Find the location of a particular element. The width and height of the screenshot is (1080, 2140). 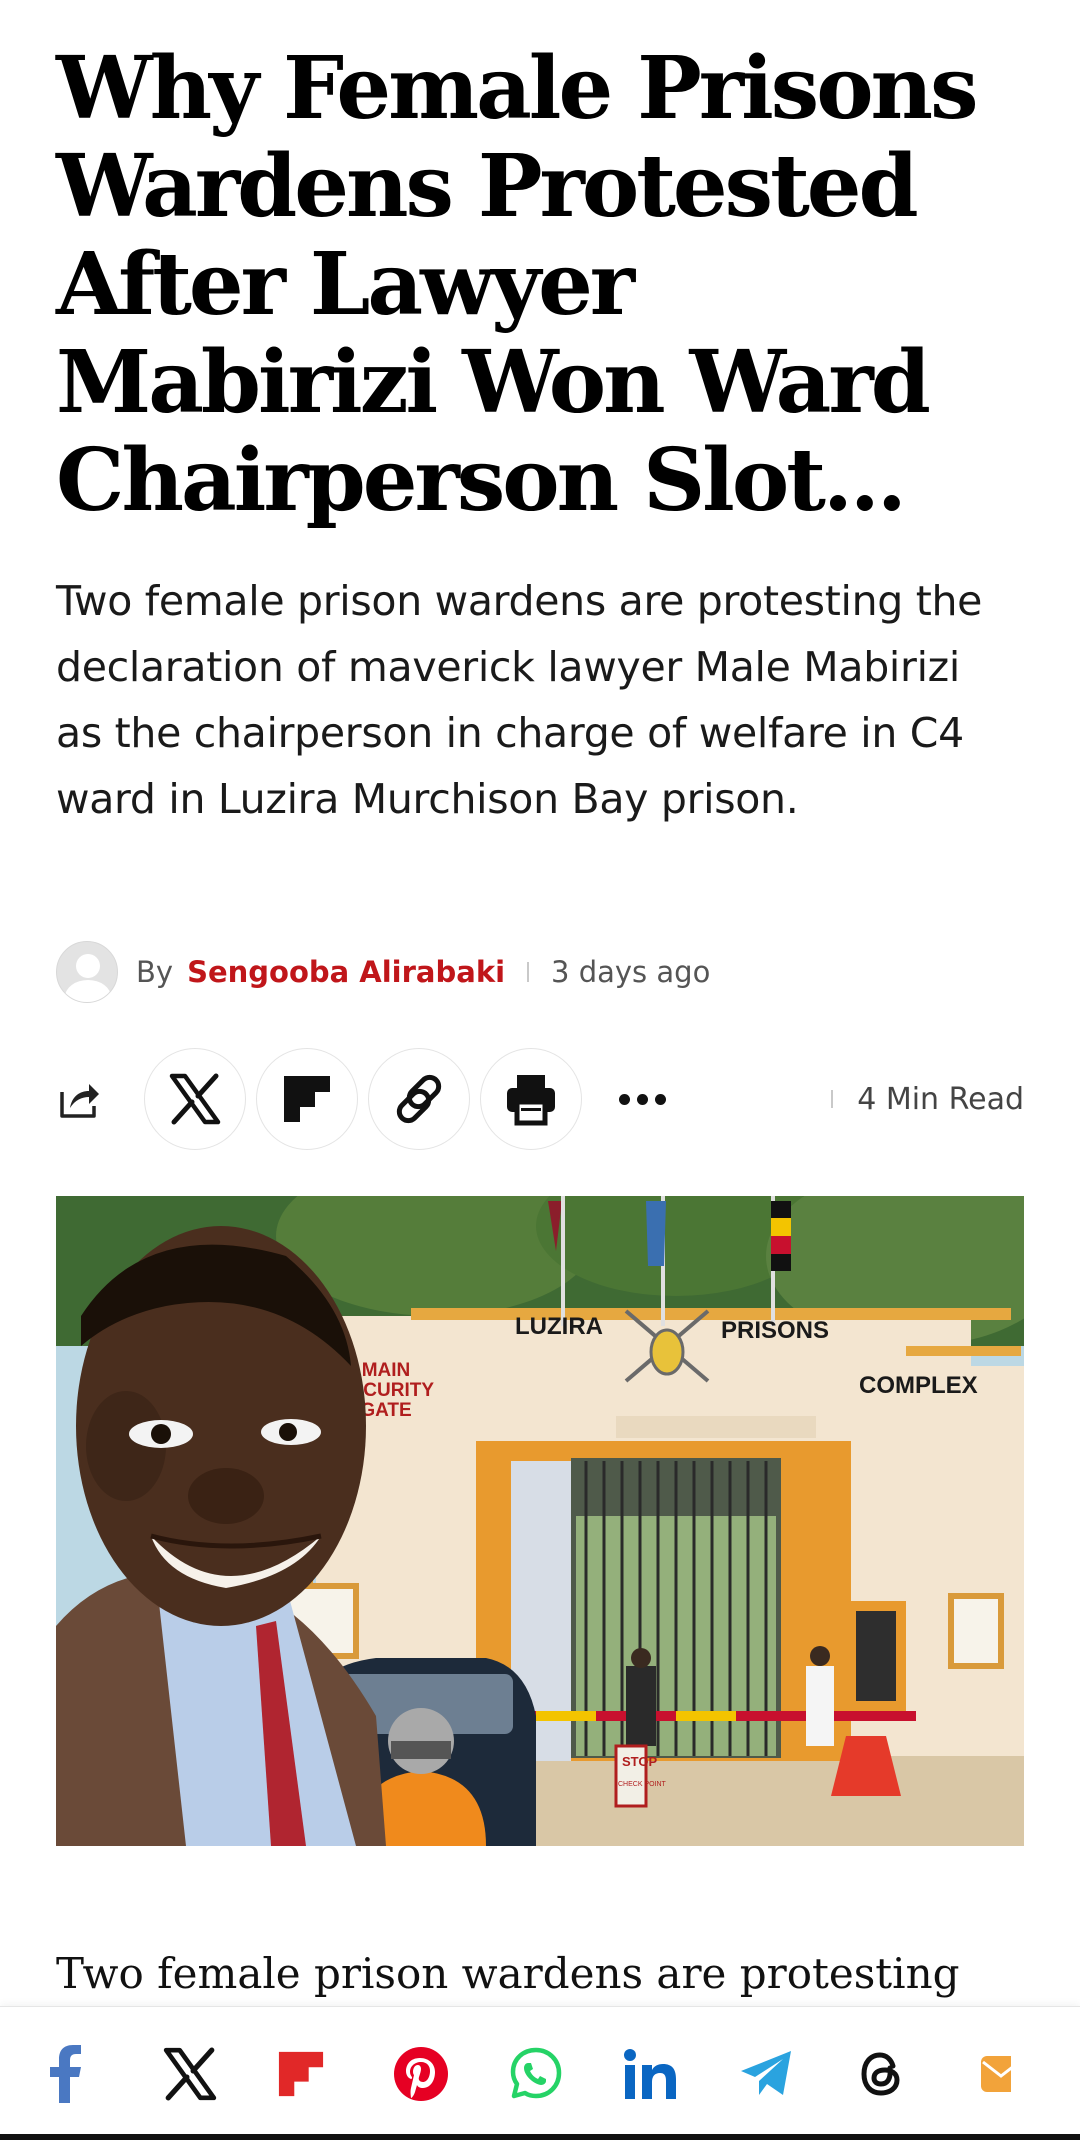

copy-link-button is located at coordinates (419, 1099).